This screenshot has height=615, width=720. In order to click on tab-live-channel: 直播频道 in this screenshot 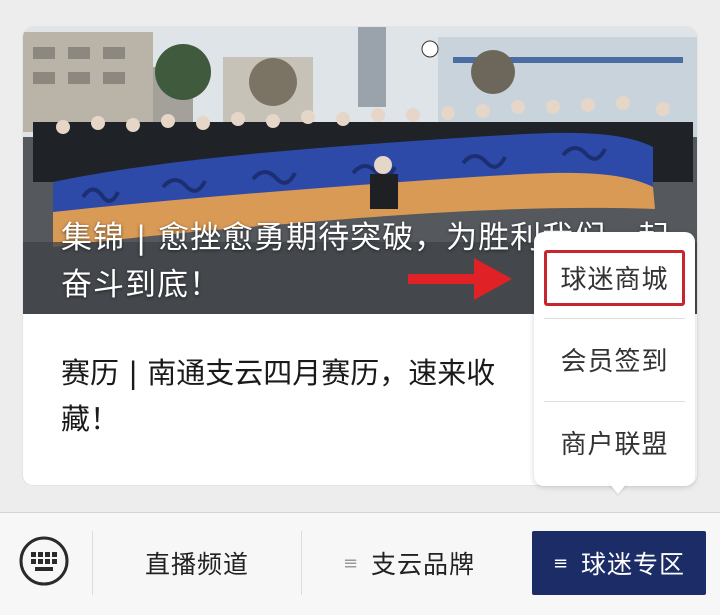, I will do `click(197, 563)`.